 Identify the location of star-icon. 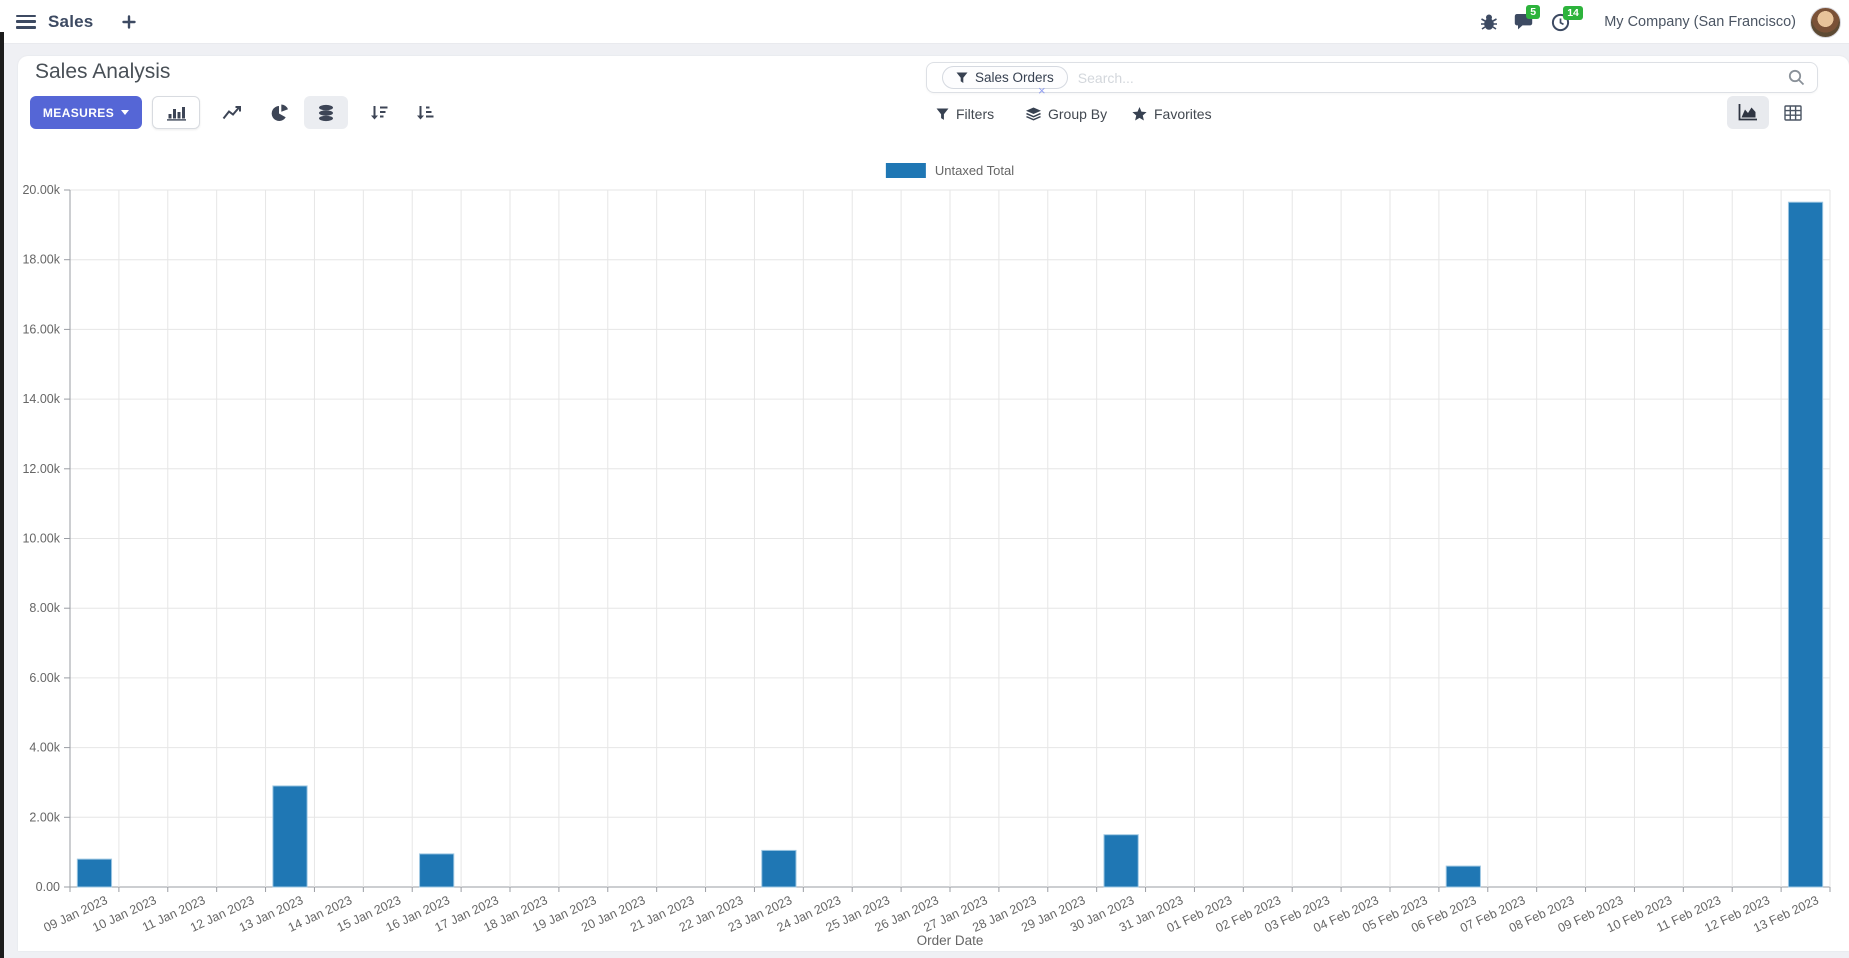
(1139, 114).